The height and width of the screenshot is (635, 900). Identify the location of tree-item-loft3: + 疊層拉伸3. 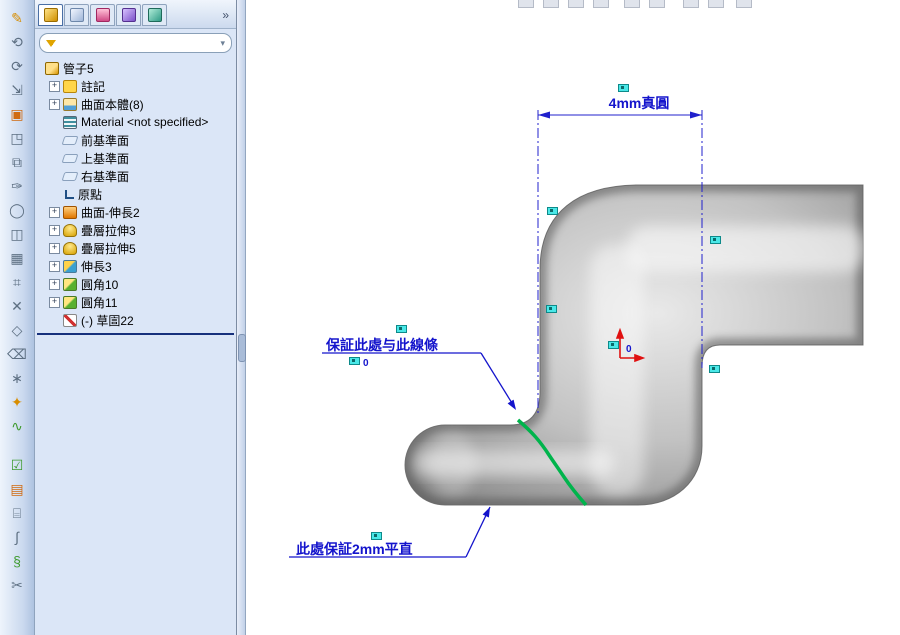
(135, 230).